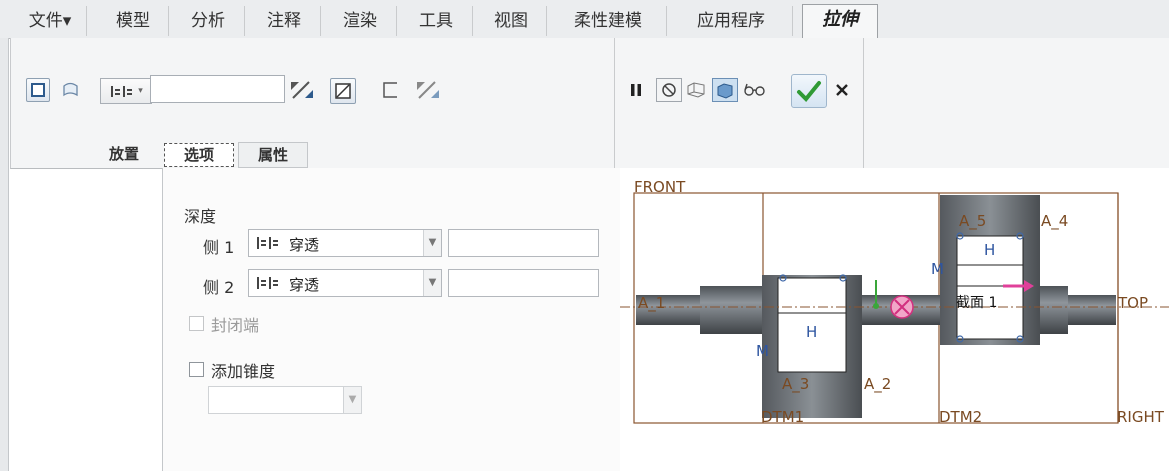 Image resolution: width=1169 pixels, height=471 pixels. I want to click on tab-placement: 放置, so click(124, 154).